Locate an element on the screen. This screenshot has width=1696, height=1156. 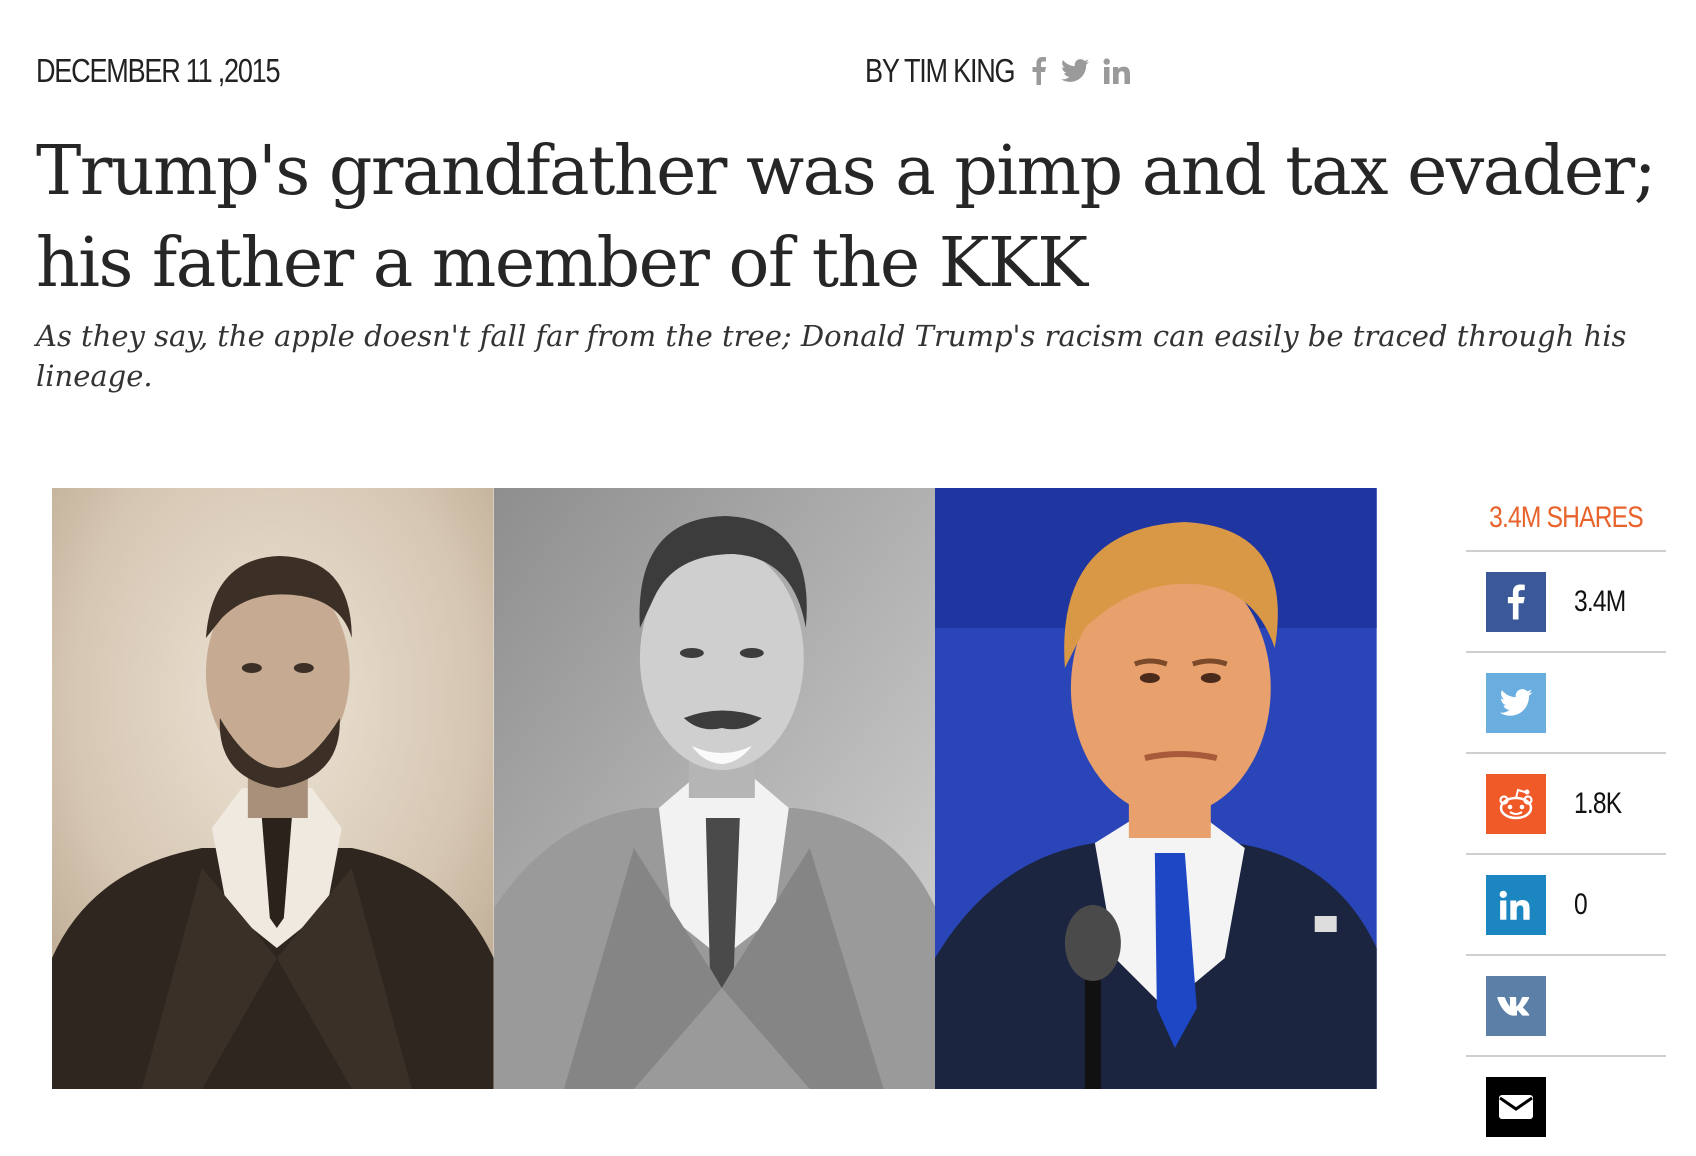
facebook-share-count: 3.4M is located at coordinates (1600, 601).